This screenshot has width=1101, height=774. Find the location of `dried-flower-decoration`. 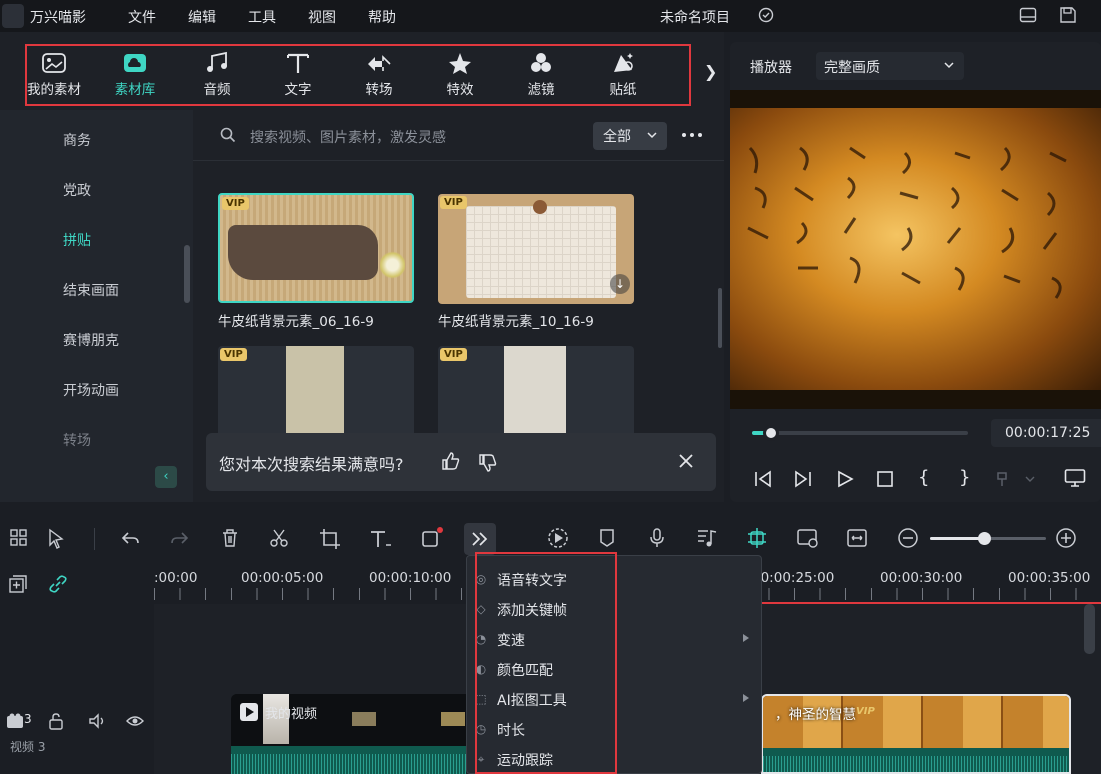

dried-flower-decoration is located at coordinates (540, 207).